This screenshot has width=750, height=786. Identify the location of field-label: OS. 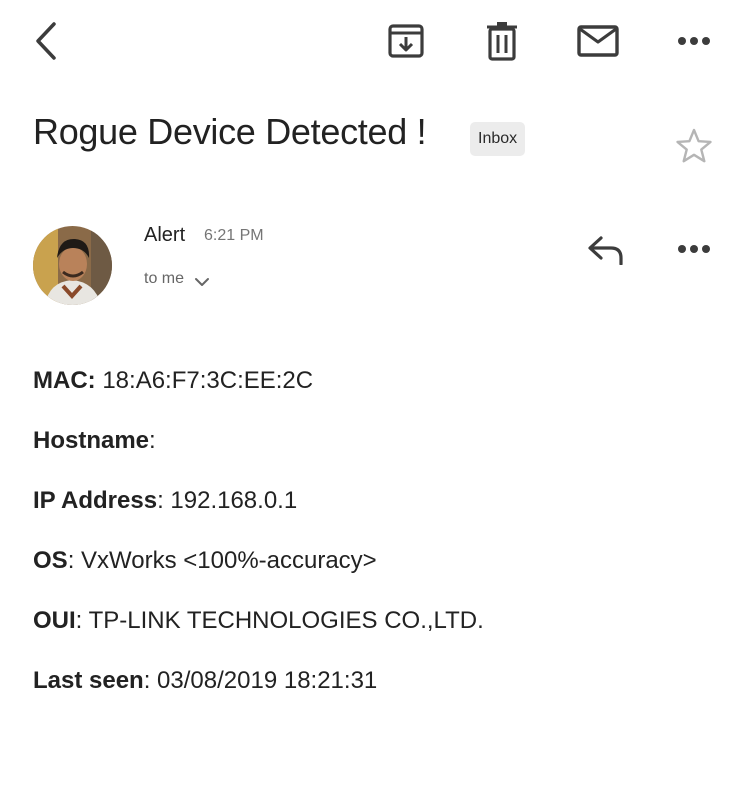
(50, 560).